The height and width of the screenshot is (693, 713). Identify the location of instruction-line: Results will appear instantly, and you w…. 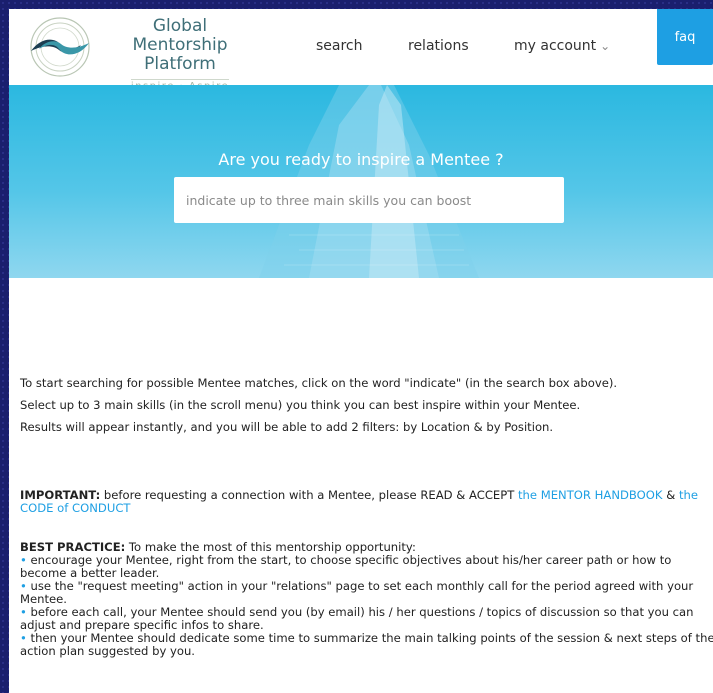
(287, 427).